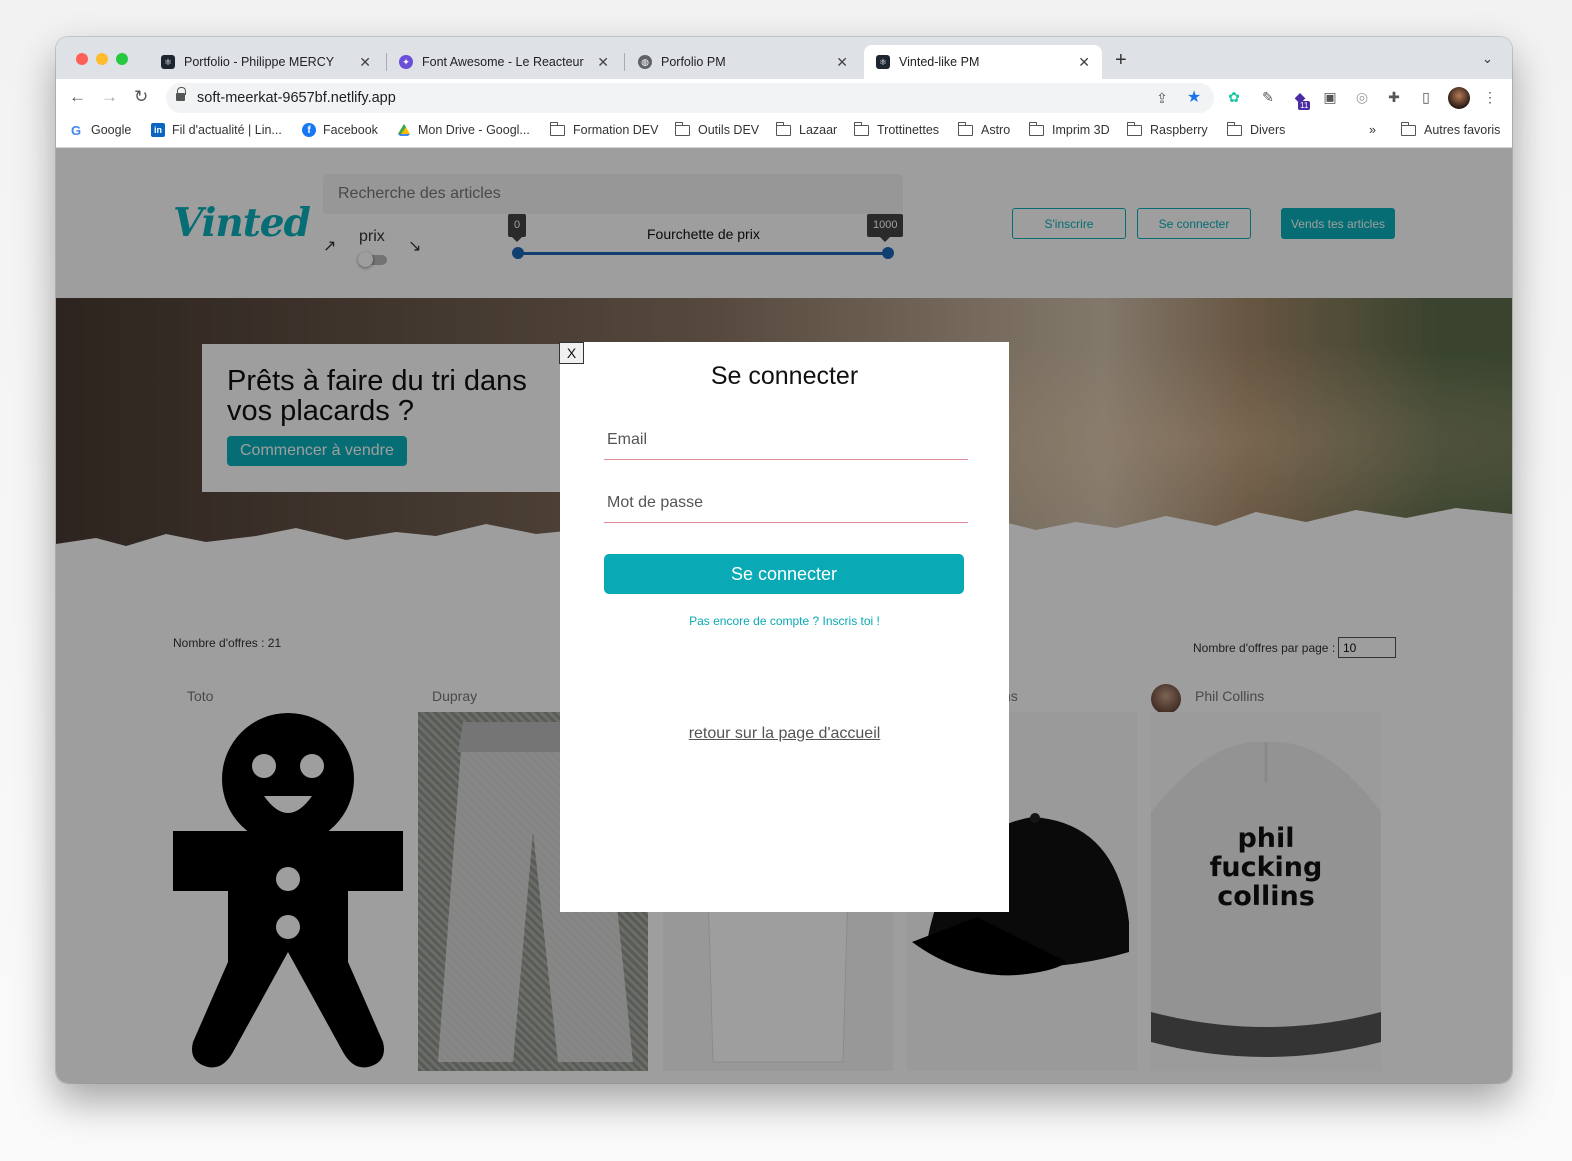 This screenshot has width=1572, height=1161. What do you see at coordinates (690, 98) in the screenshot?
I see `address-bar: soft-meerkat-9657bf.netlify.app ⇪ ★` at bounding box center [690, 98].